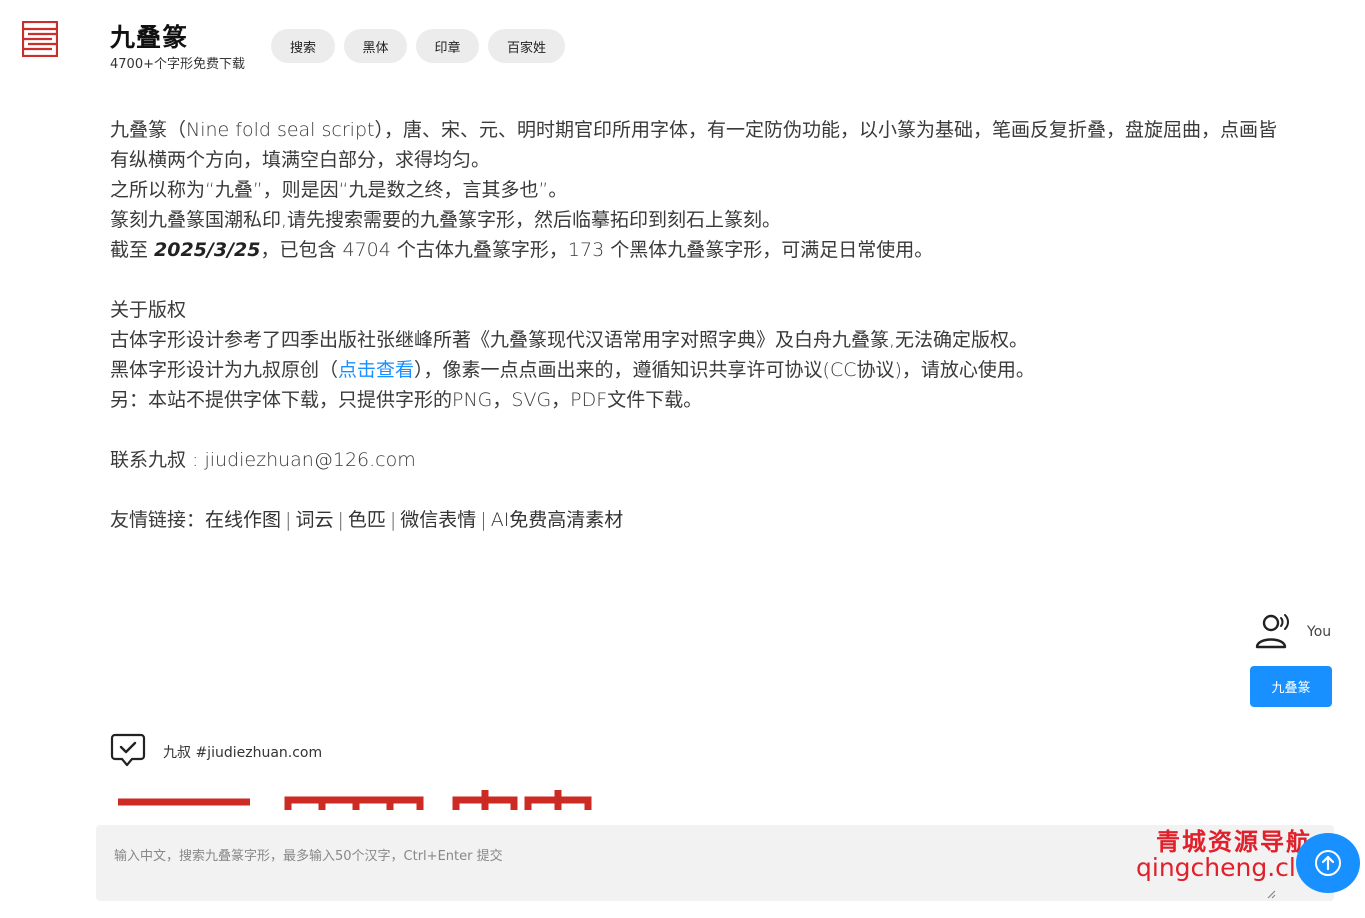  Describe the element at coordinates (1319, 632) in the screenshot. I see `user-label: You` at that location.